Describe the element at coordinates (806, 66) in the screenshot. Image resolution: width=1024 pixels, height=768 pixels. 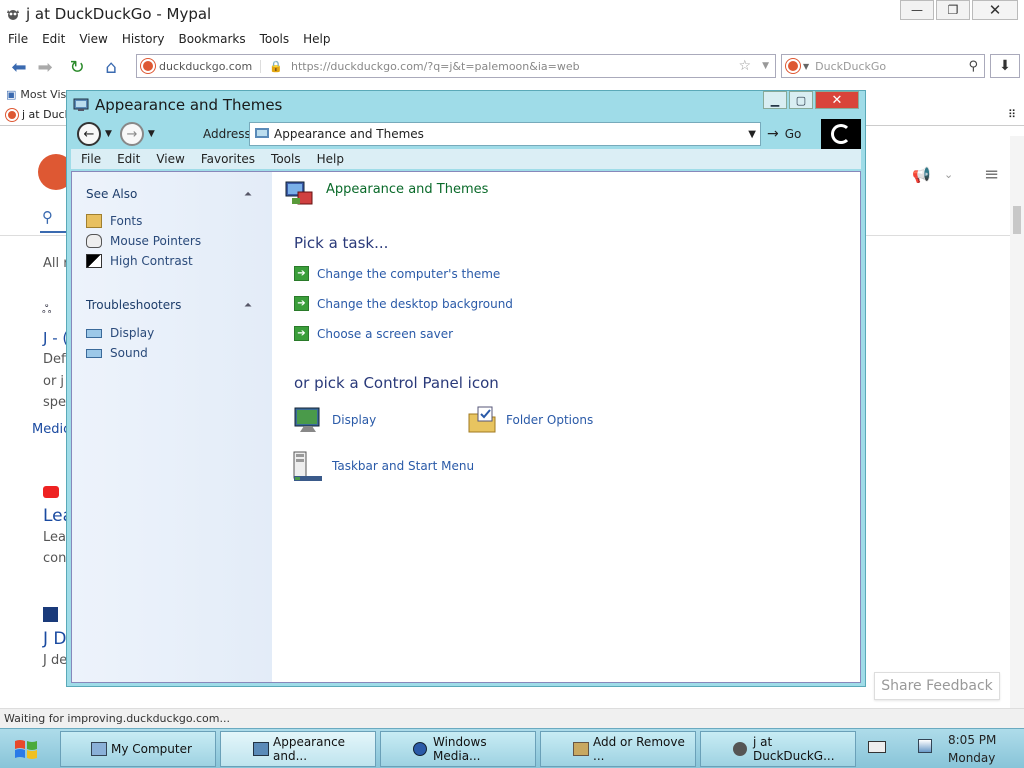
I see `engine-dropdown-icon: ▼` at that location.